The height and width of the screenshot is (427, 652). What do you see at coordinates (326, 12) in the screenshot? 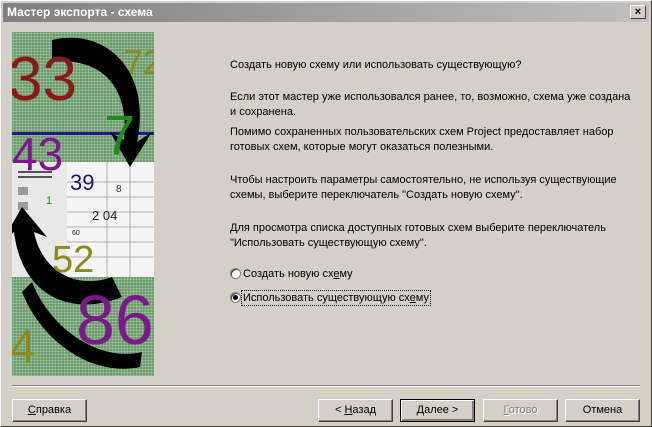
I see `title-bar: Мастер экспорта - схема ×` at bounding box center [326, 12].